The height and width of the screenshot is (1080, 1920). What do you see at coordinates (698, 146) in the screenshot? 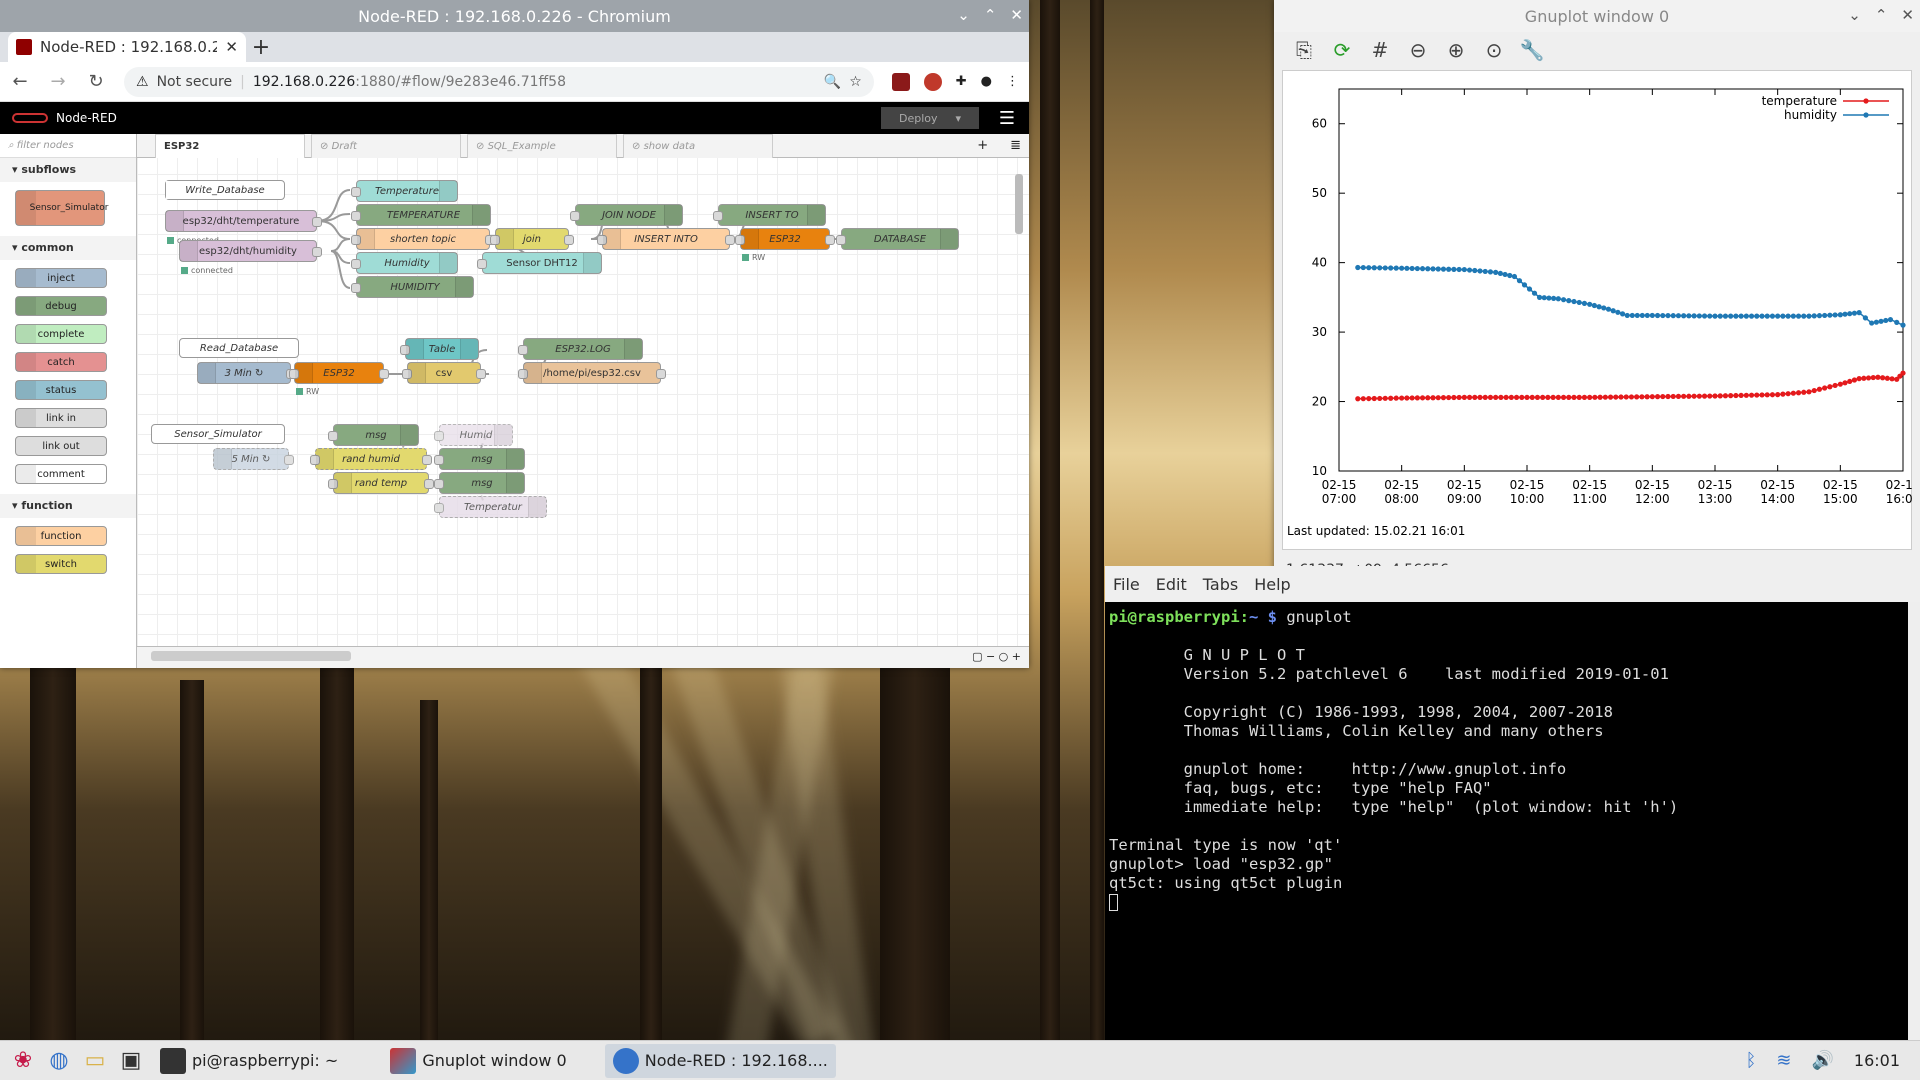
I see `tab-show-data: ⊘ show data` at bounding box center [698, 146].